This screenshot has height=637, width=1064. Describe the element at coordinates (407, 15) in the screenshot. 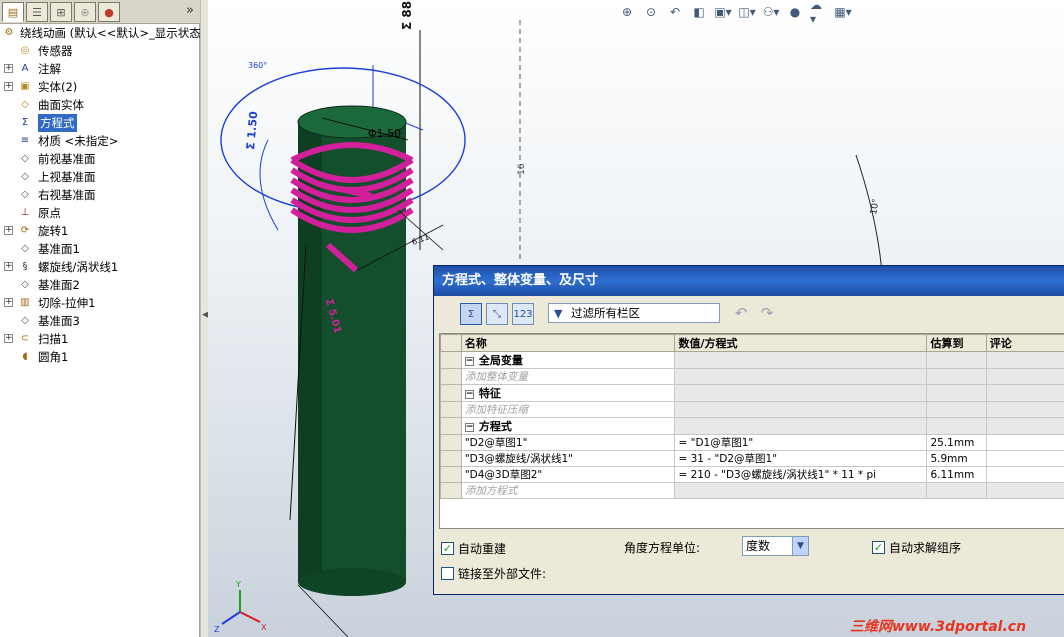

I see `dim-88-10: Σ 88.10` at that location.